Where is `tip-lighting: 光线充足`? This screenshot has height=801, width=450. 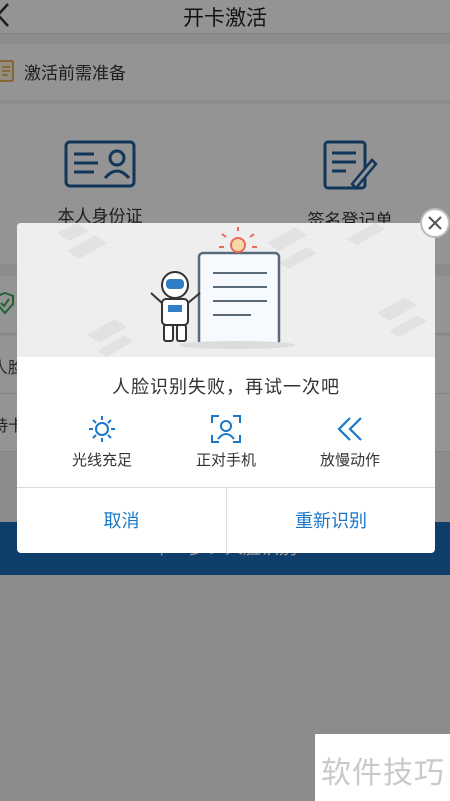 tip-lighting: 光线充足 is located at coordinates (102, 442).